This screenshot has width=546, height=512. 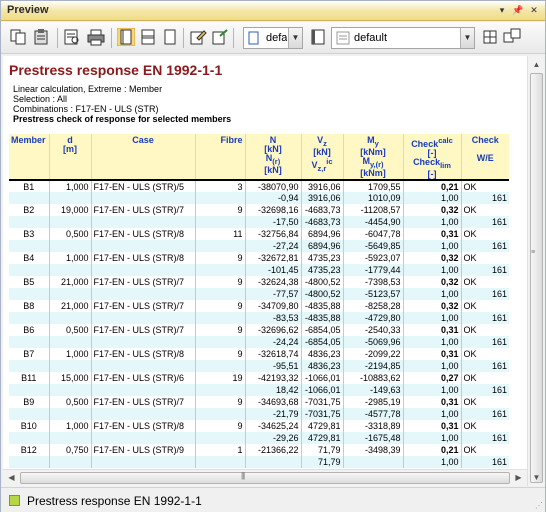 What do you see at coordinates (148, 37) in the screenshot?
I see `layout-b-icon` at bounding box center [148, 37].